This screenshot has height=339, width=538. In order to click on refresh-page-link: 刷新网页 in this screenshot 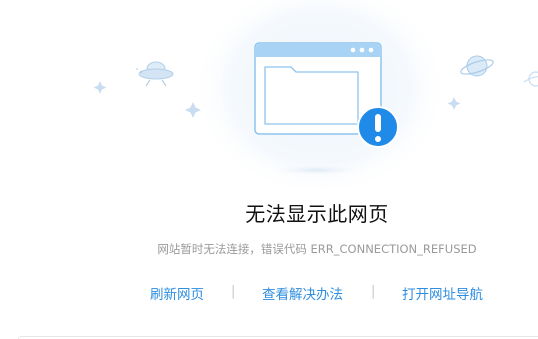, I will do `click(177, 293)`.